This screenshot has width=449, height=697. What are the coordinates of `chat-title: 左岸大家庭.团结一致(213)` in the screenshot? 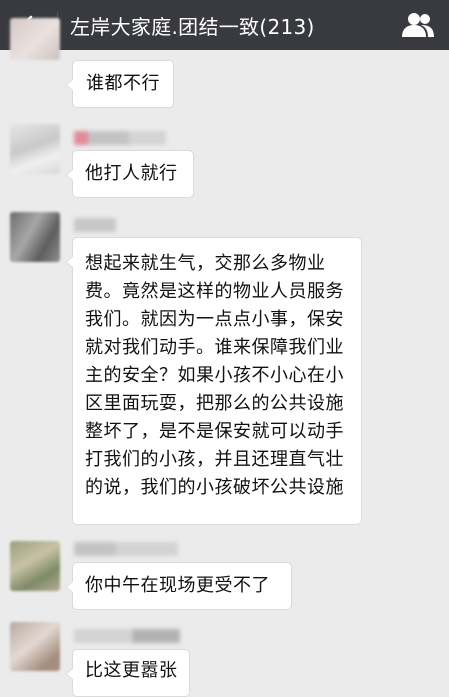 It's located at (192, 26).